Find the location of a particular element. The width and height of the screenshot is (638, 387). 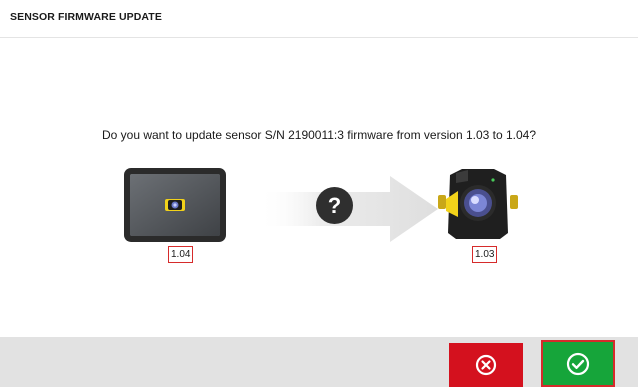

confirm-update-button is located at coordinates (578, 363).